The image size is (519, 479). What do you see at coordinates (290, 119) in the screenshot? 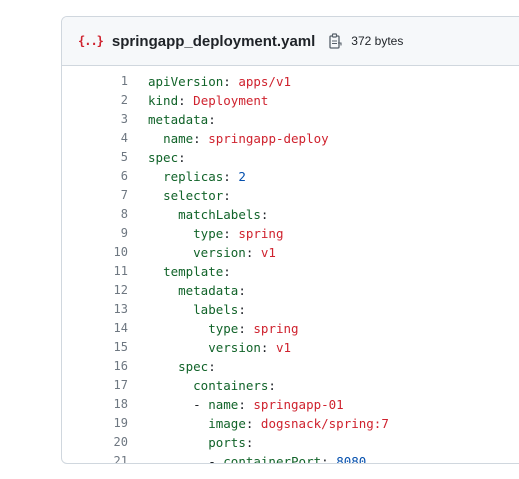
I see `code-line: 3 metadata:` at bounding box center [290, 119].